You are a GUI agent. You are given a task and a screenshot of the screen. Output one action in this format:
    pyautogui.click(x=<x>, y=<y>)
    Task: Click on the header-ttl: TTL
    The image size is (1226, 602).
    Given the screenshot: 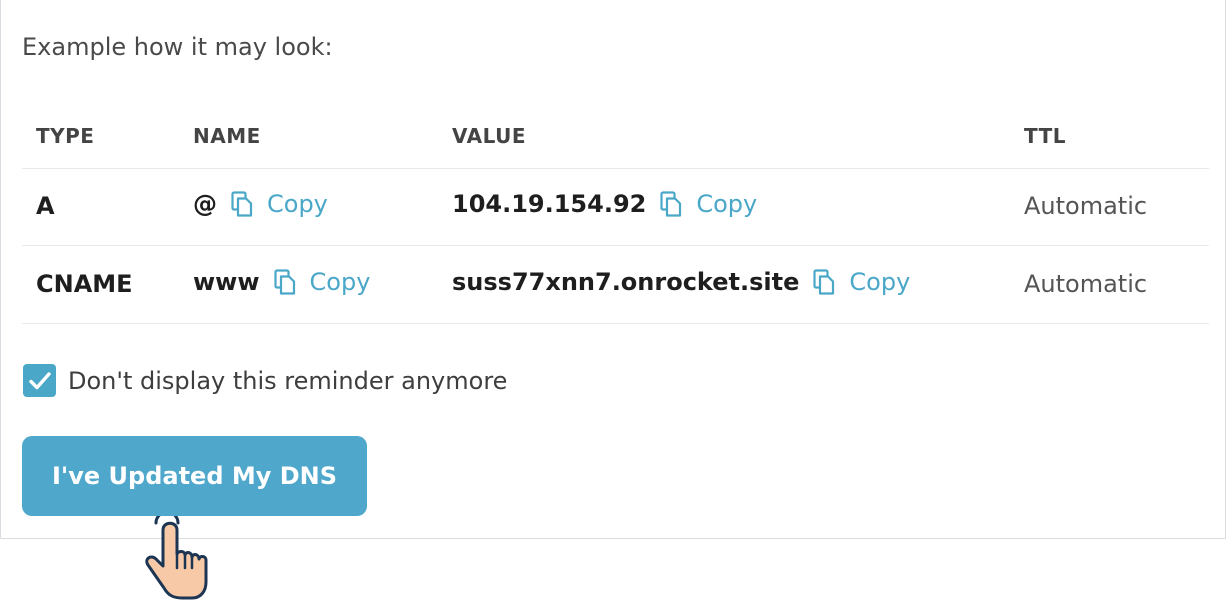 What is the action you would take?
    pyautogui.click(x=1045, y=136)
    